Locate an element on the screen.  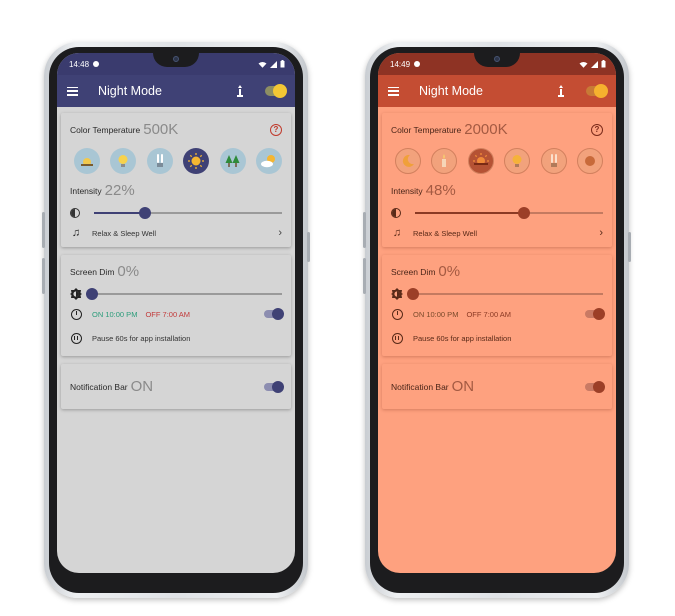
preset-candle-icon is located at coordinates (444, 161).